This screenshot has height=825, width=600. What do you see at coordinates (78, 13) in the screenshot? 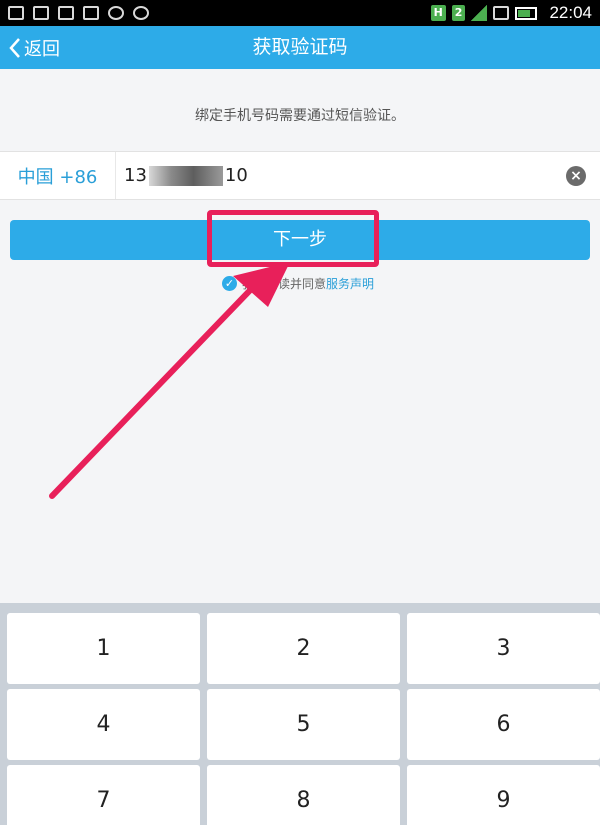
I see `notification-icons` at bounding box center [78, 13].